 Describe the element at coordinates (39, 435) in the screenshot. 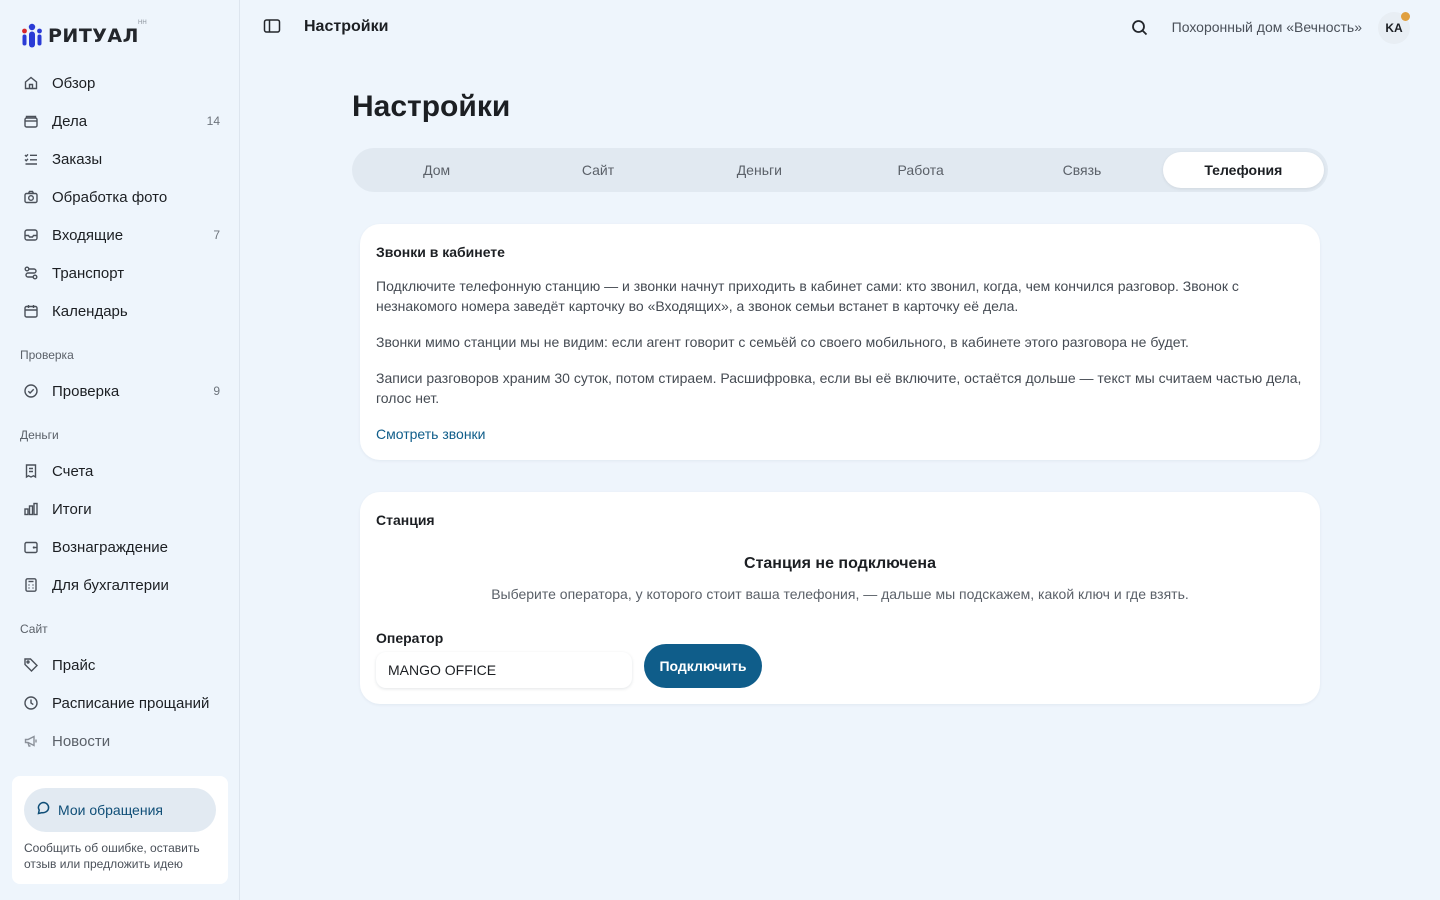

I see `sidebar-section-money: Деньги` at that location.